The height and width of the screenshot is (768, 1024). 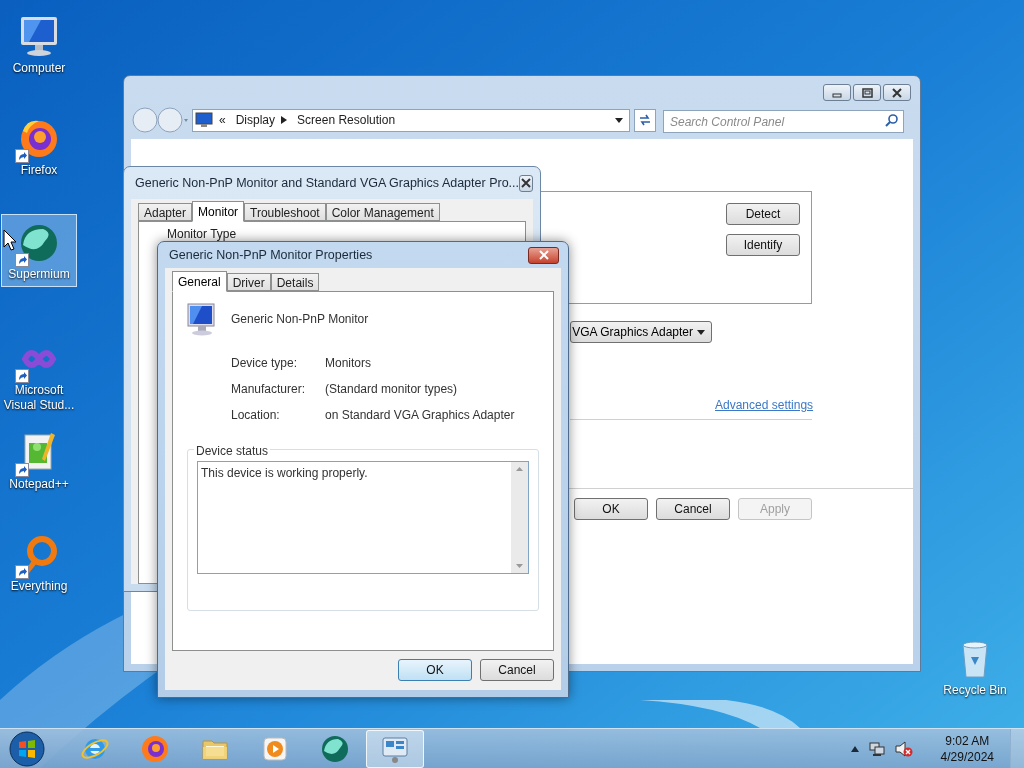 What do you see at coordinates (764, 405) in the screenshot?
I see `advanced-settings-link: Advanced settings` at bounding box center [764, 405].